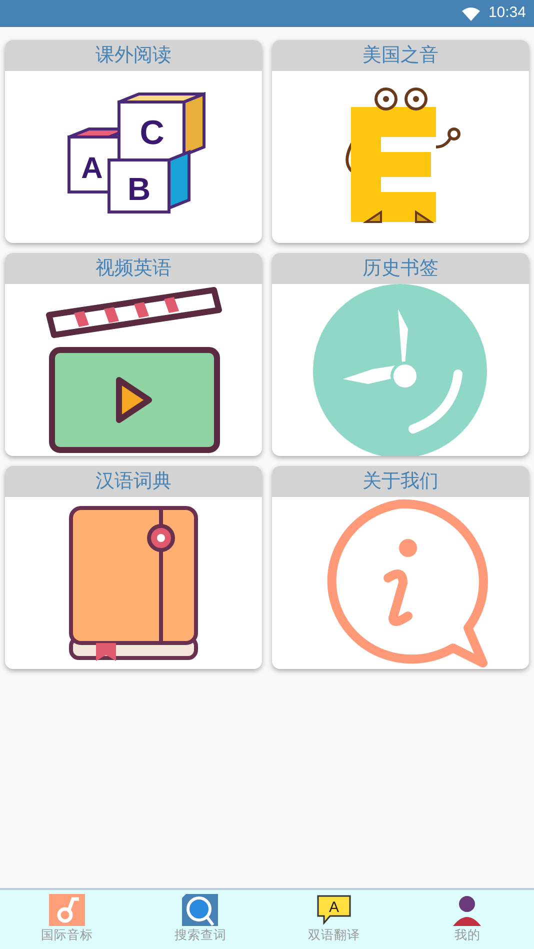  I want to click on card-title: 关于我们, so click(400, 481).